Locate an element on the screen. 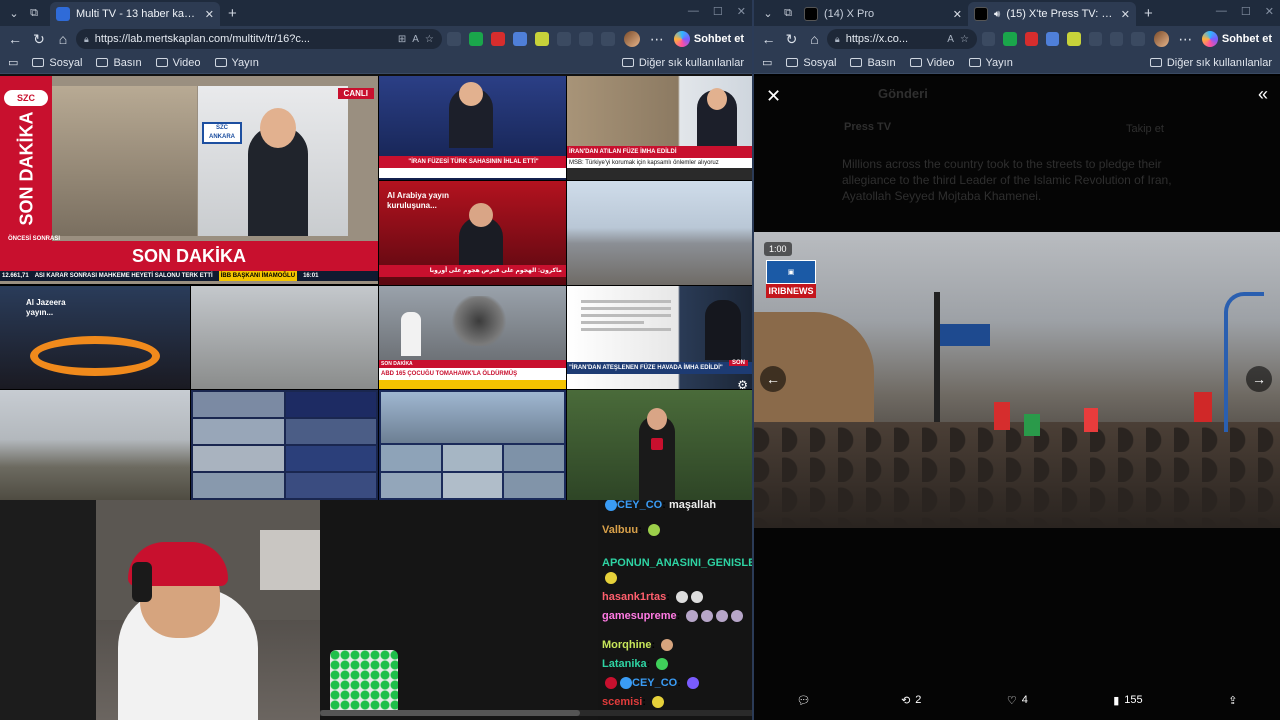 The width and height of the screenshot is (1280, 720). scrollbar-thumb is located at coordinates (450, 713).